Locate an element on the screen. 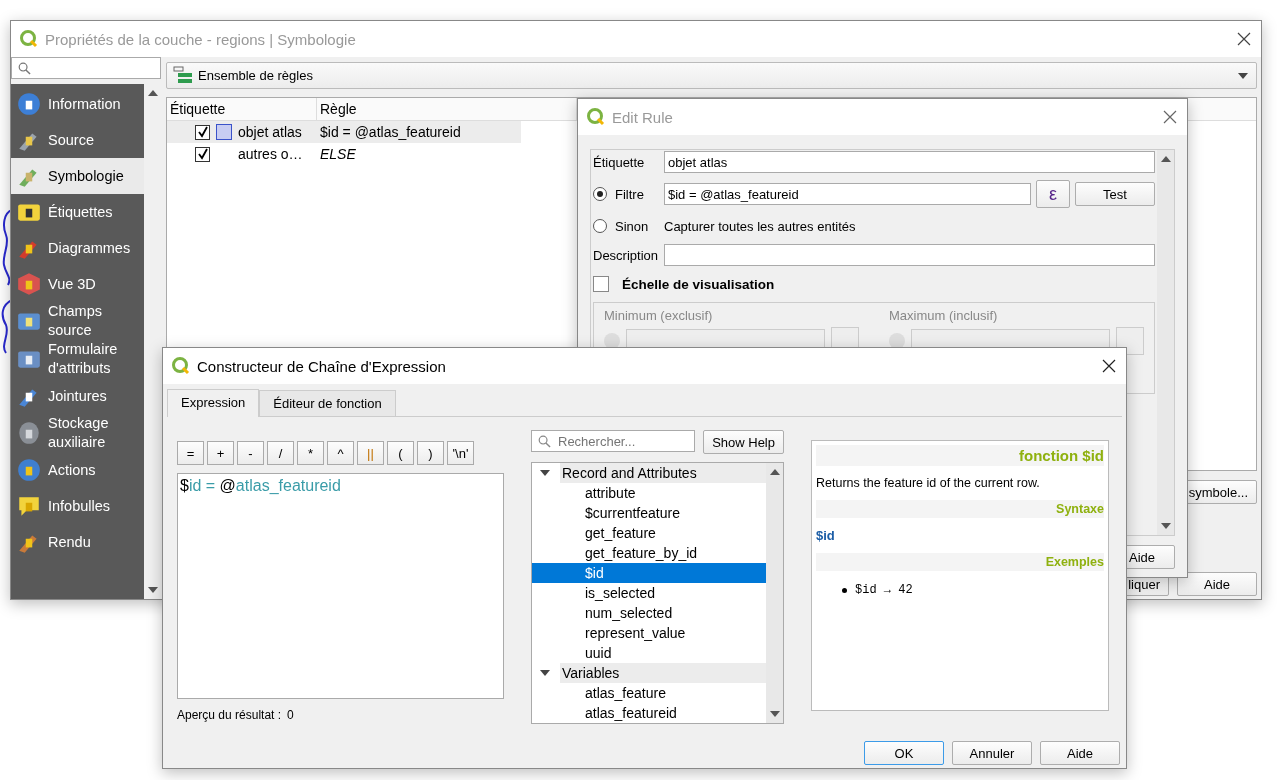  sidebar-item: Rendu is located at coordinates (77, 542).